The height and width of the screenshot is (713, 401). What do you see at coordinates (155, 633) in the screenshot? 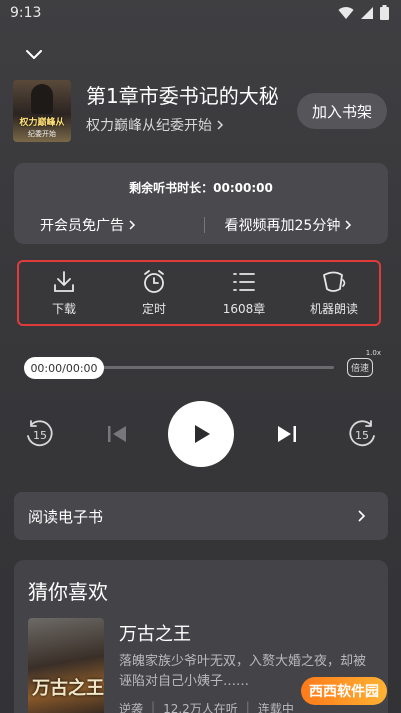
I see `recommend-book-title: 万古之王` at bounding box center [155, 633].